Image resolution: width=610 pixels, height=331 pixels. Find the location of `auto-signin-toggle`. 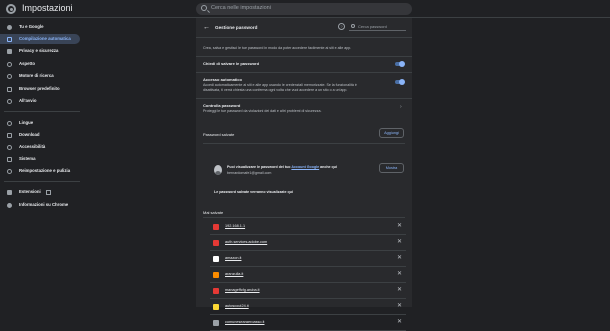

auto-signin-toggle is located at coordinates (400, 82).